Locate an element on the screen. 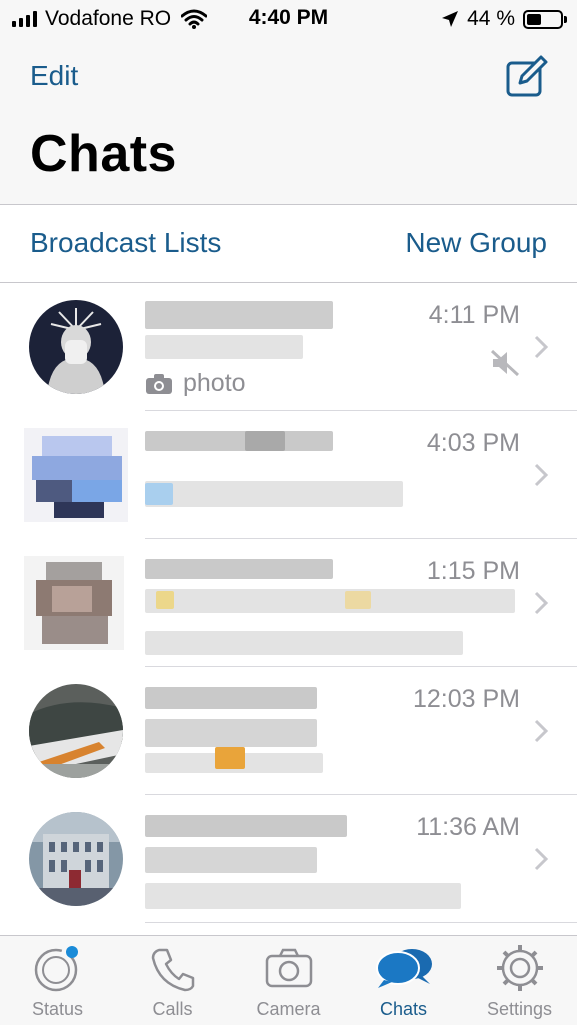 The height and width of the screenshot is (1025, 577). tab-status: Status is located at coordinates (57, 982).